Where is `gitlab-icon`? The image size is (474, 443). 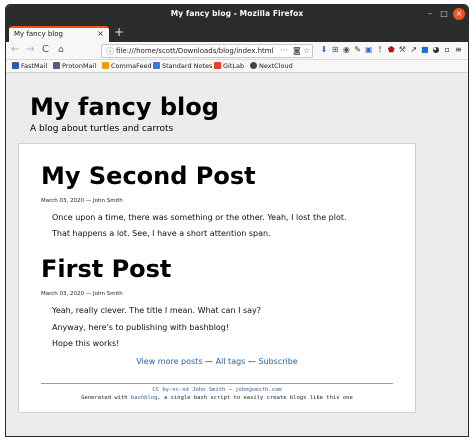 gitlab-icon is located at coordinates (217, 65).